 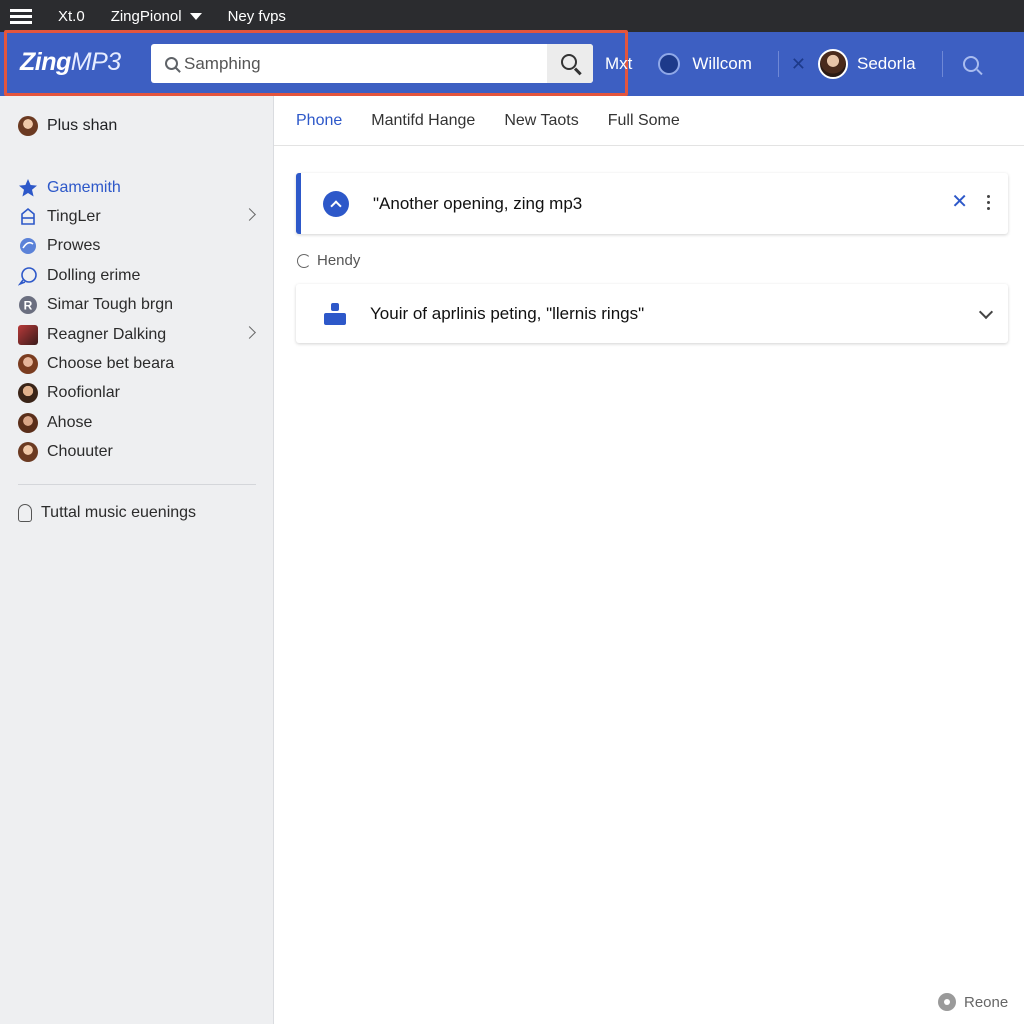 I want to click on avatar, so click(x=28, y=126).